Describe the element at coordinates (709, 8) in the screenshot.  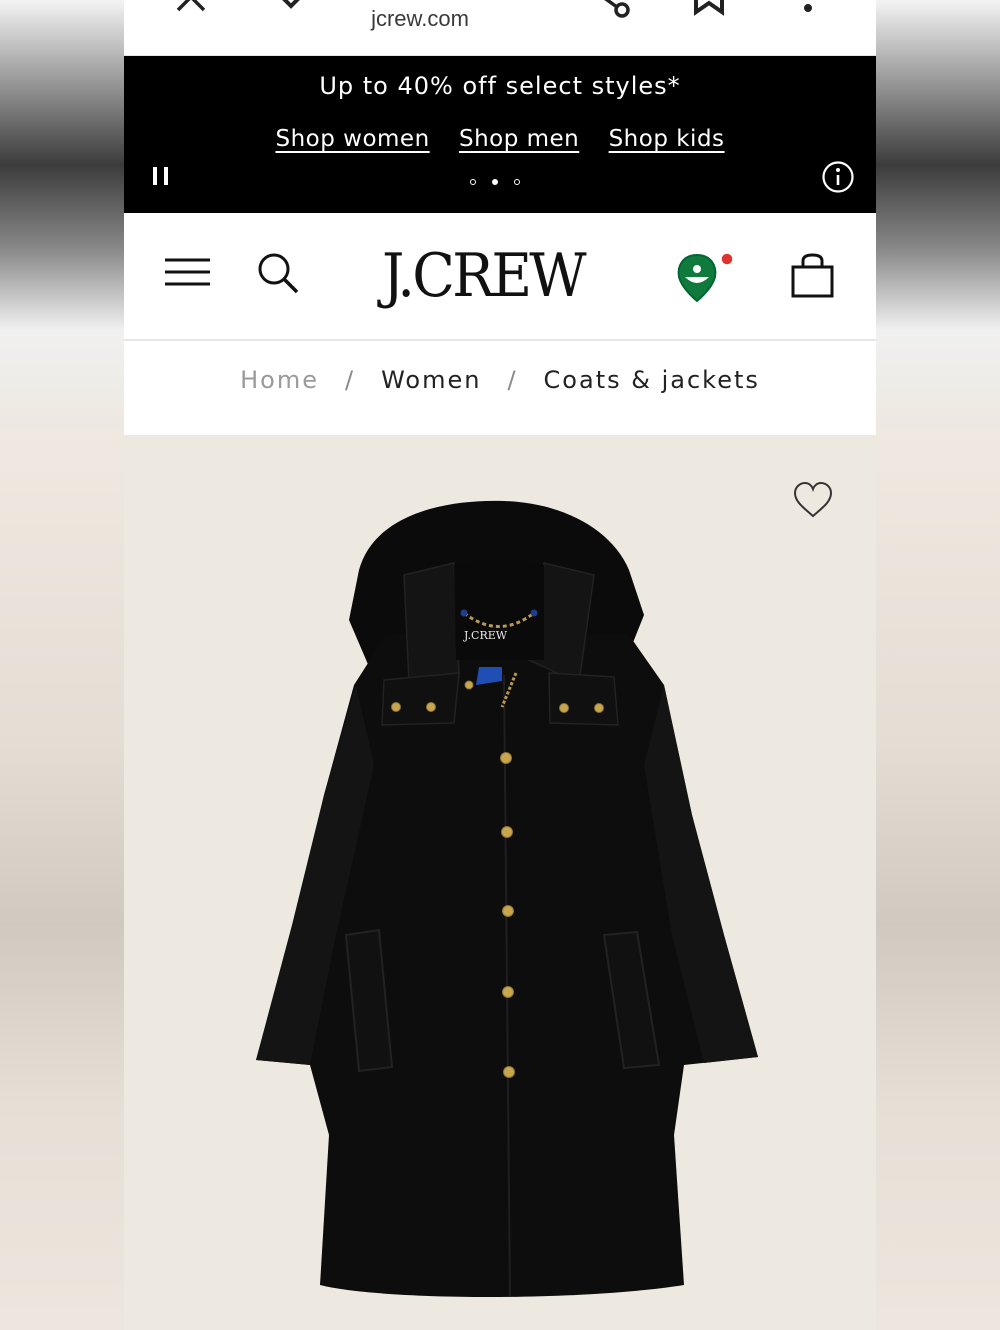
I see `bookmark-icon` at that location.